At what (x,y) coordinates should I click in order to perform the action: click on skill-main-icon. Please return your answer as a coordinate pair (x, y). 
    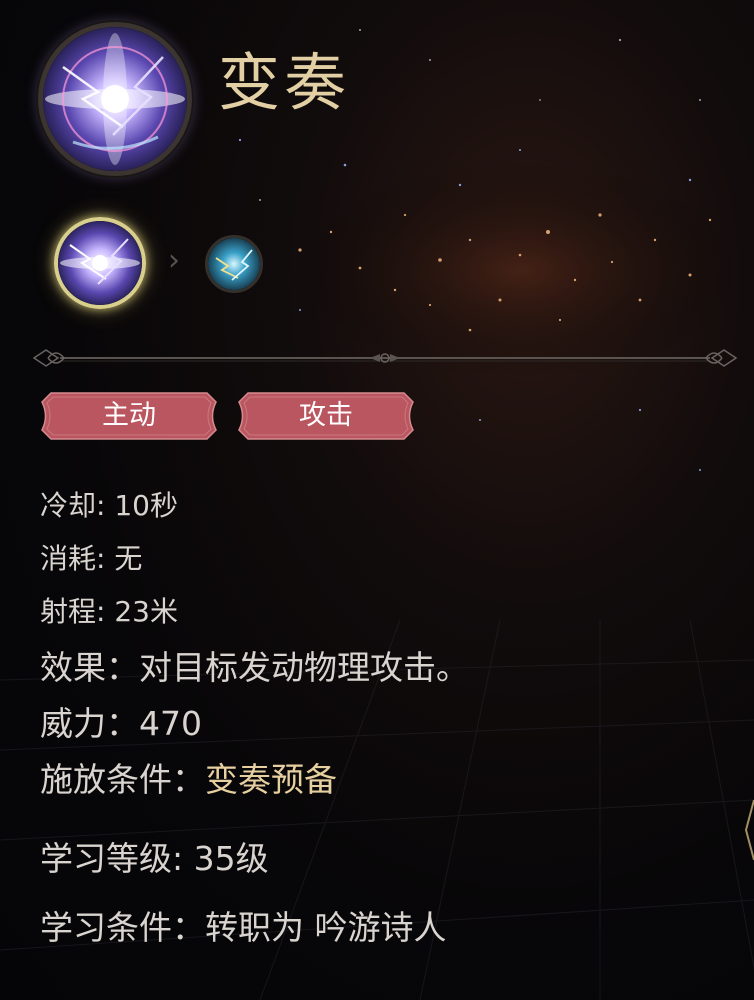
    Looking at the image, I should click on (115, 99).